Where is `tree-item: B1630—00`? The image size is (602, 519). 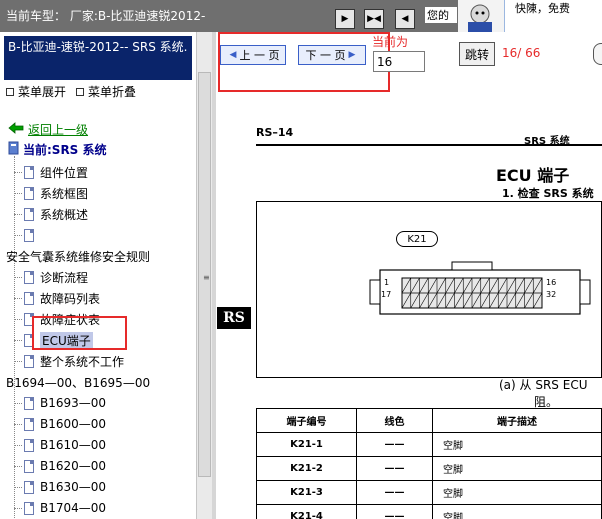
tree-item: B1630—00 is located at coordinates (60, 487).